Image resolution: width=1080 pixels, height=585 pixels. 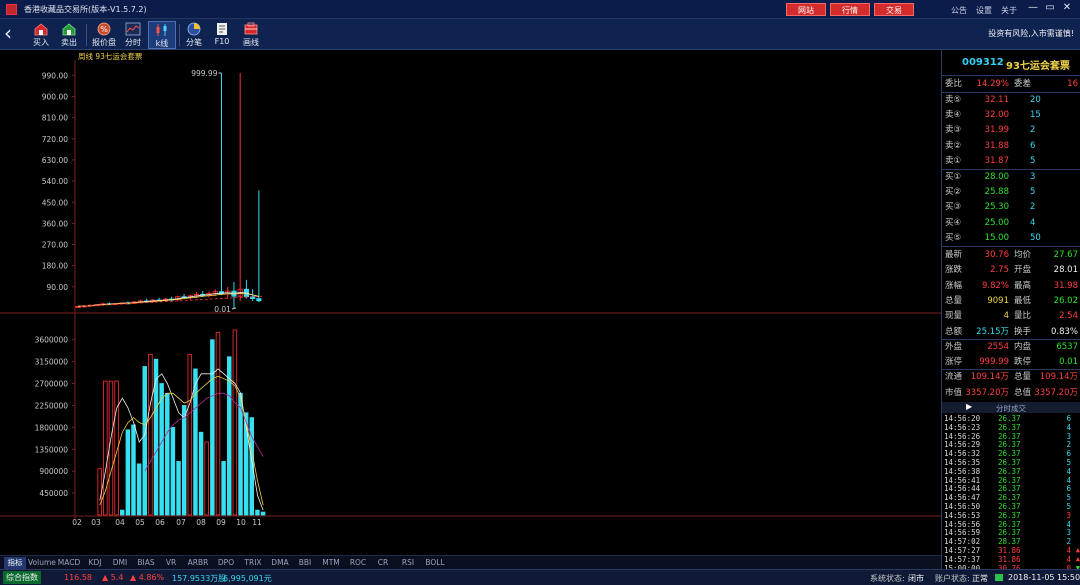 What do you see at coordinates (78, 577) in the screenshot?
I see `index-value: 116.58` at bounding box center [78, 577].